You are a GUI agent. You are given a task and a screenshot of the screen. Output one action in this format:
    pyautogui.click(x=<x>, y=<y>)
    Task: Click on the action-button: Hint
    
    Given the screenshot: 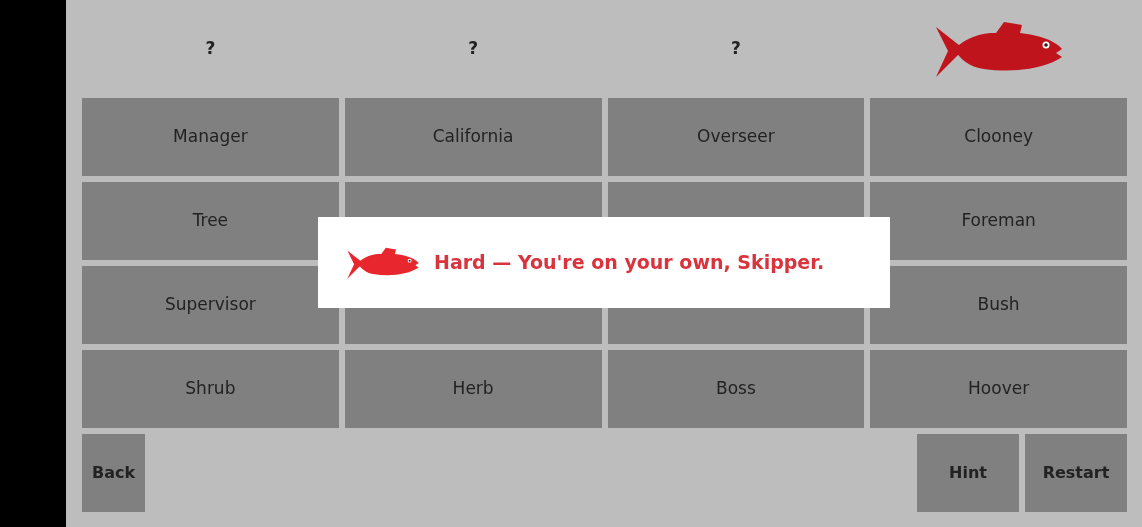 What is the action you would take?
    pyautogui.click(x=968, y=473)
    